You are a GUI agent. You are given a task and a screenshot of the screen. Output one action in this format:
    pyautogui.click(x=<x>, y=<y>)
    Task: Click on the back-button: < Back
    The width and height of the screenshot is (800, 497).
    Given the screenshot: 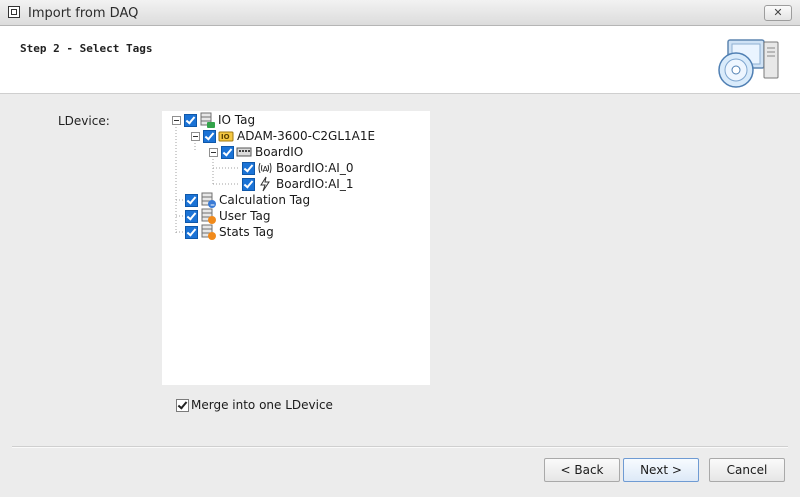 What is the action you would take?
    pyautogui.click(x=582, y=470)
    